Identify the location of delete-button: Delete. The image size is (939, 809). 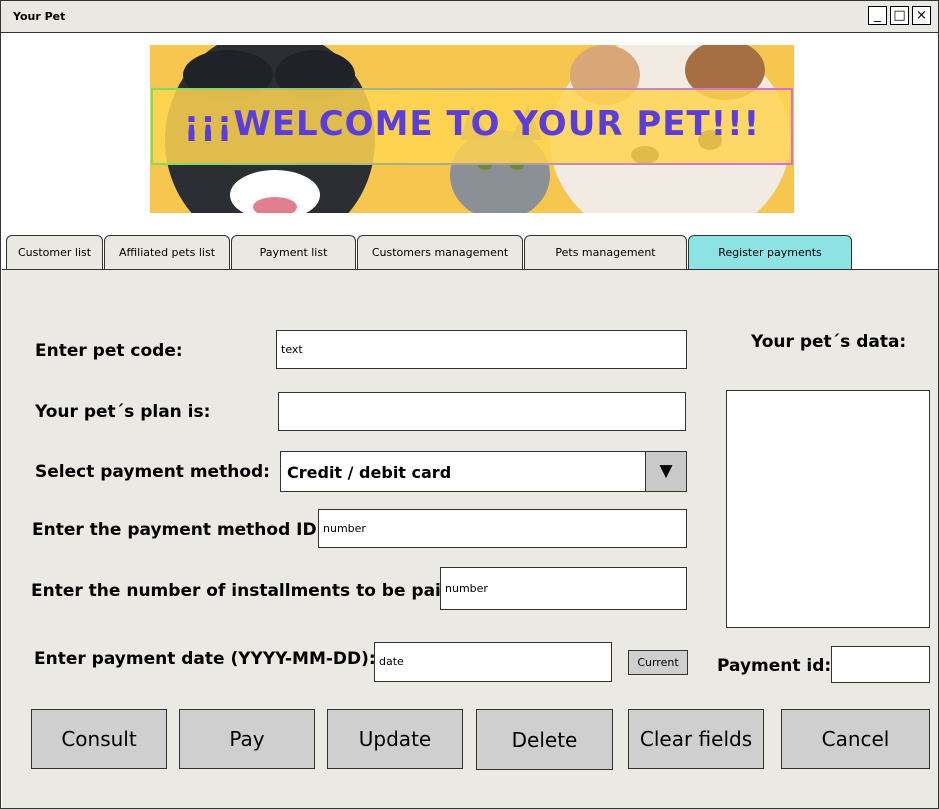
(544, 739).